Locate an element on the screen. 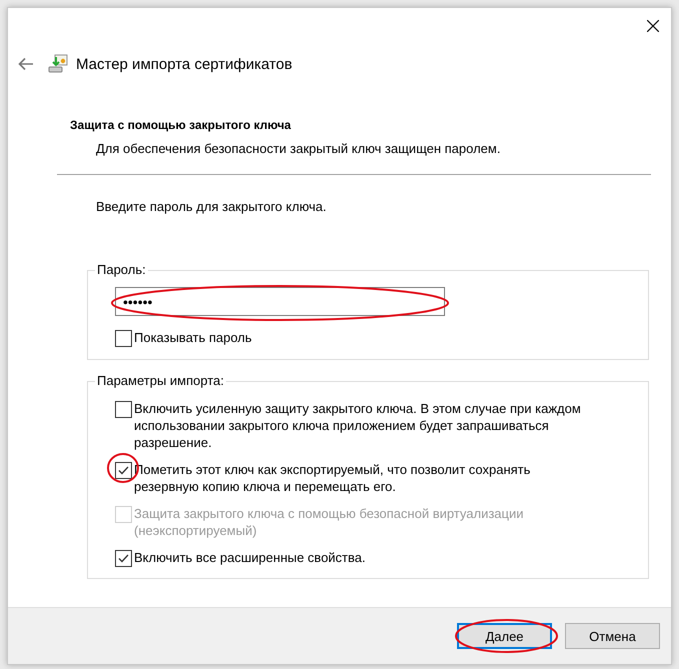 The image size is (679, 669). section-description: Для обеспечения безопасности закрытый ключ защищен паролем. is located at coordinates (299, 148).